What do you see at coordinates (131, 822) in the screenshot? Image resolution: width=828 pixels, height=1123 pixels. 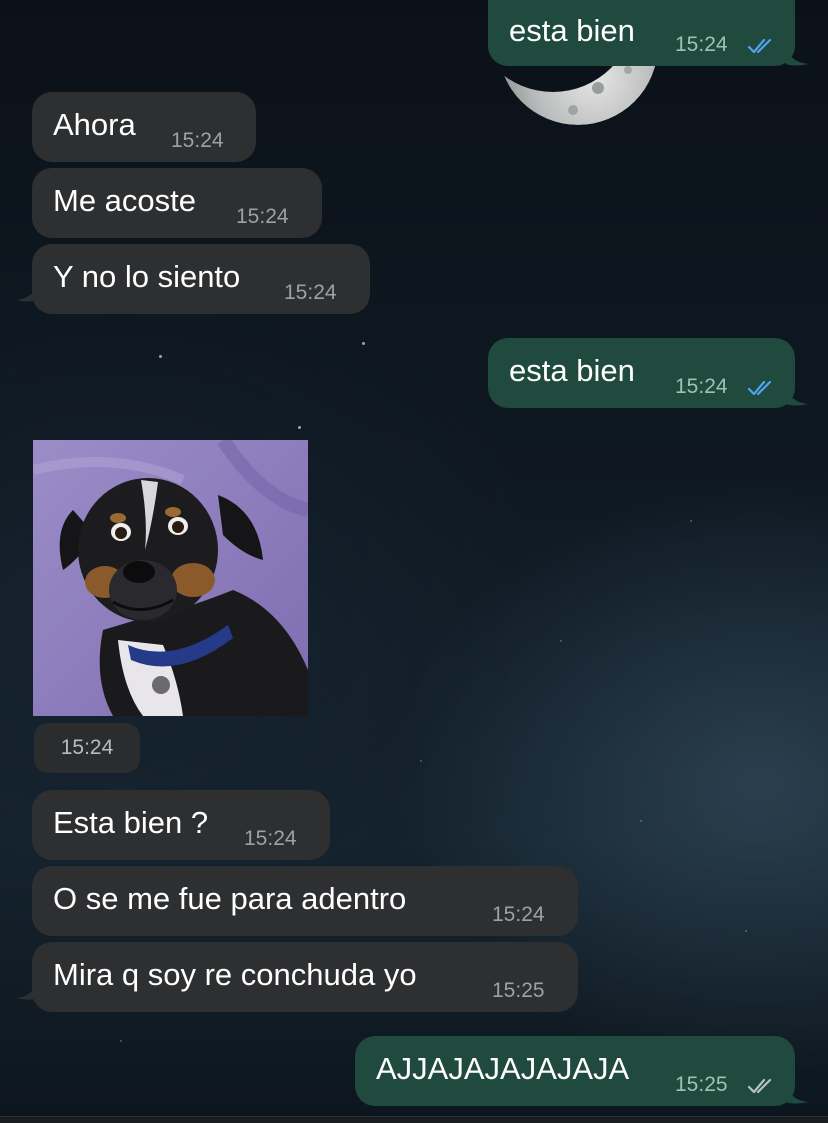 I see `message-text: Esta bien ?` at bounding box center [131, 822].